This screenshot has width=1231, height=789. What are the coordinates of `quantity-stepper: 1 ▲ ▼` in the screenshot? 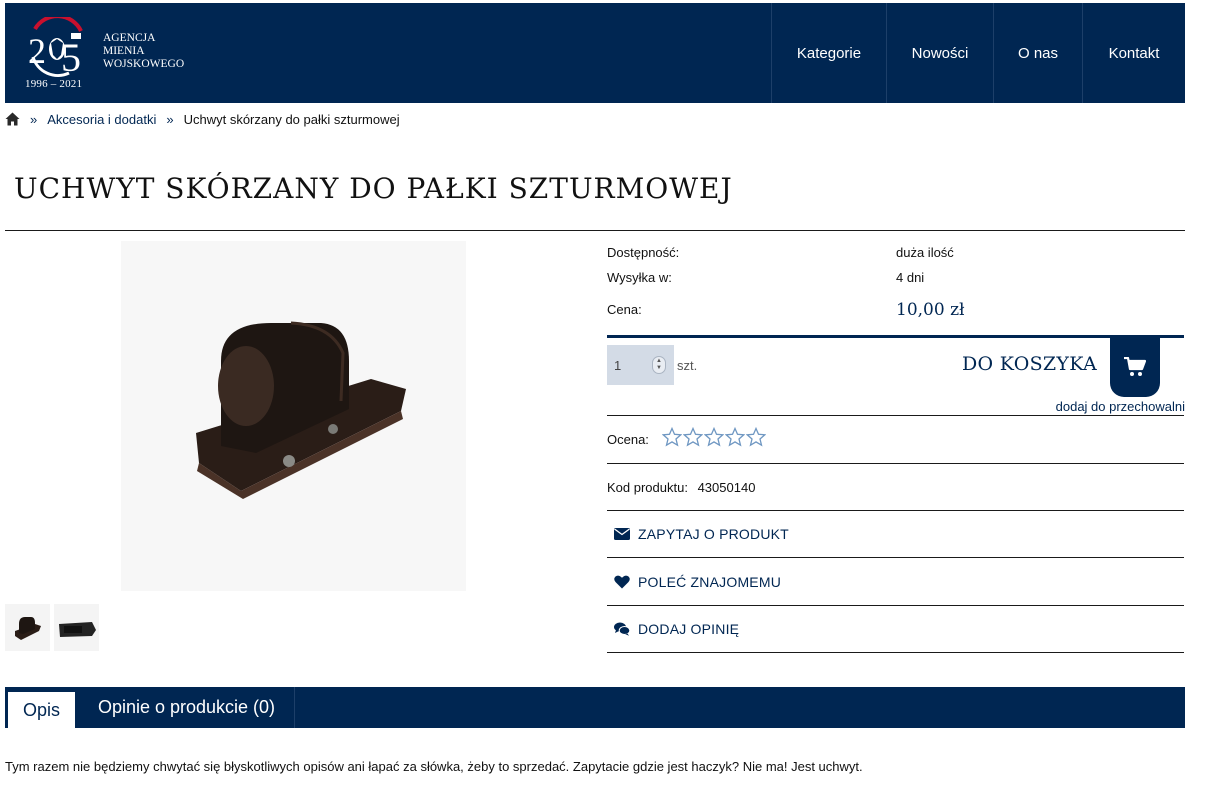 It's located at (640, 365).